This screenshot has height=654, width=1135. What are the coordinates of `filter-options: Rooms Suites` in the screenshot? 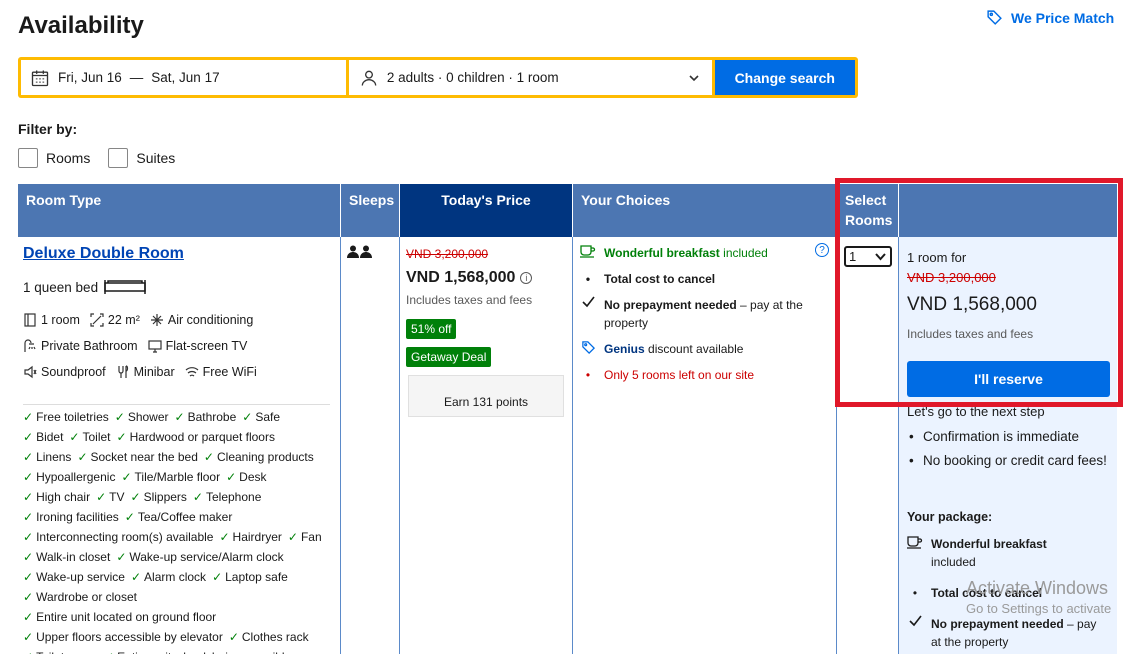 It's located at (96, 158).